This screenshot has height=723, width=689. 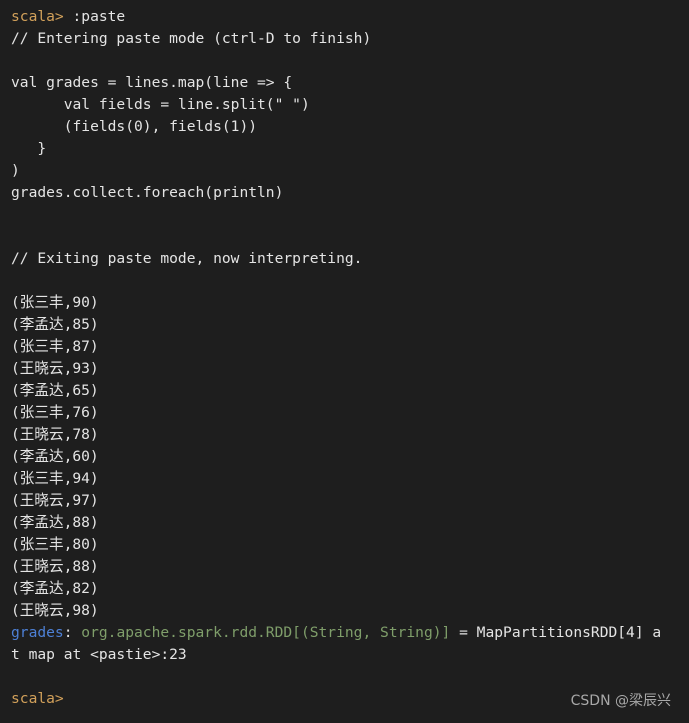 I want to click on terminal-line: (王晓云,78), so click(x=350, y=435).